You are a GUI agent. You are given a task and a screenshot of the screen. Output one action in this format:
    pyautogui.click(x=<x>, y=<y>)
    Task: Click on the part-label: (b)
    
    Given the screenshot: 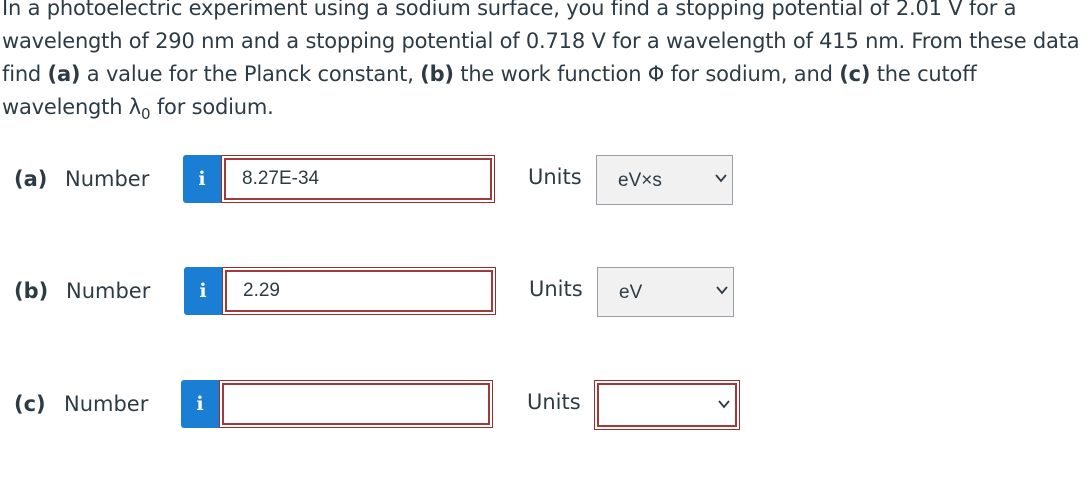 What is the action you would take?
    pyautogui.click(x=31, y=291)
    